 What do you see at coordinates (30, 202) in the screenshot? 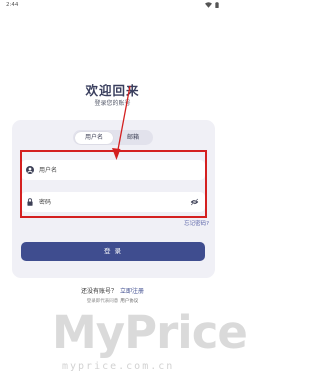
I see `lock-icon` at bounding box center [30, 202].